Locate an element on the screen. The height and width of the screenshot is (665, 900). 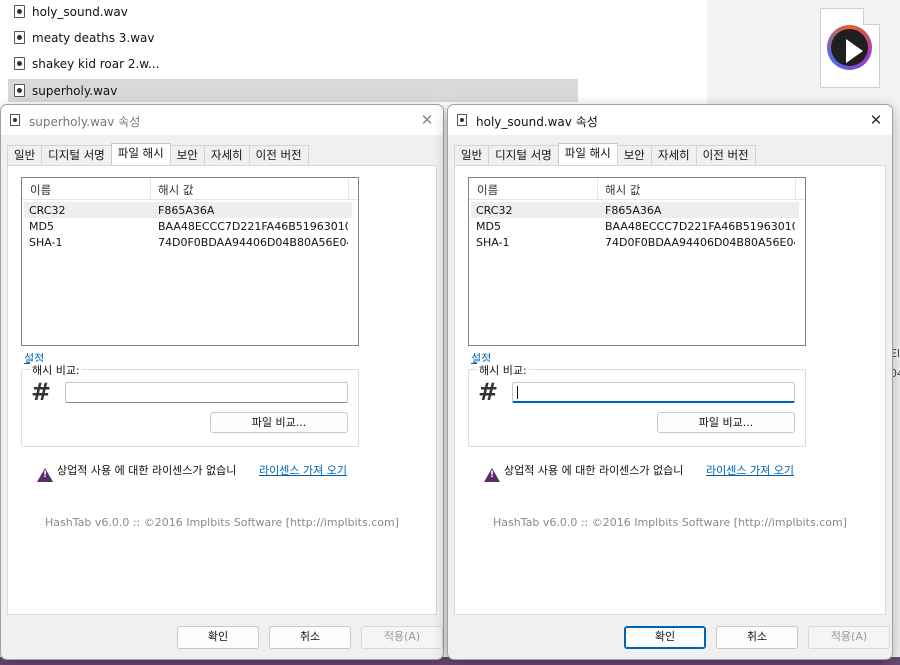
media-play-icon is located at coordinates (849, 47).